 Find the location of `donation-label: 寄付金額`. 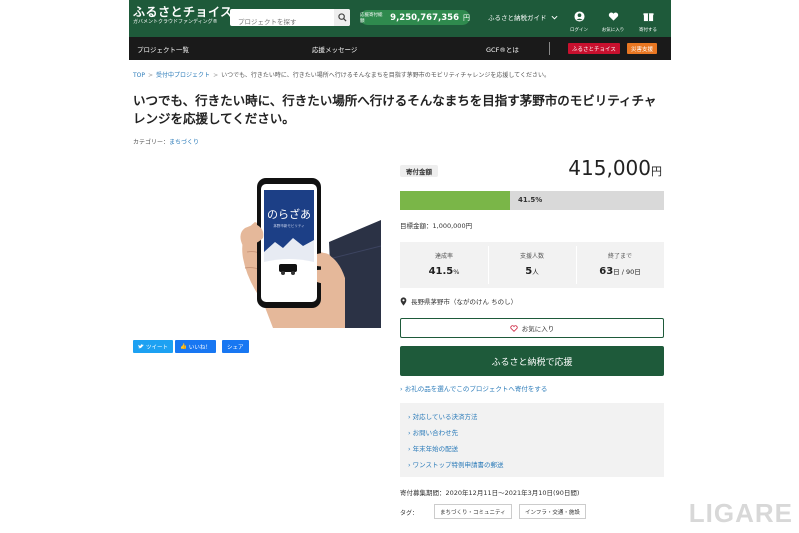

donation-label: 寄付金額 is located at coordinates (419, 171).